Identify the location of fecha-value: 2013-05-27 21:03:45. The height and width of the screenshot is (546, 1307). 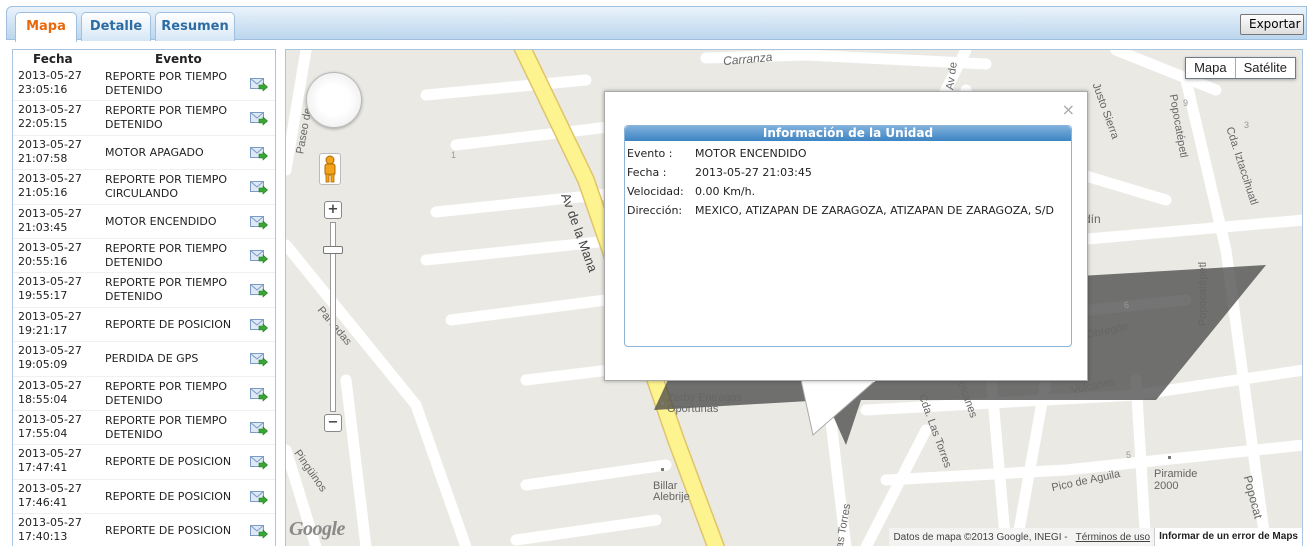
(753, 172).